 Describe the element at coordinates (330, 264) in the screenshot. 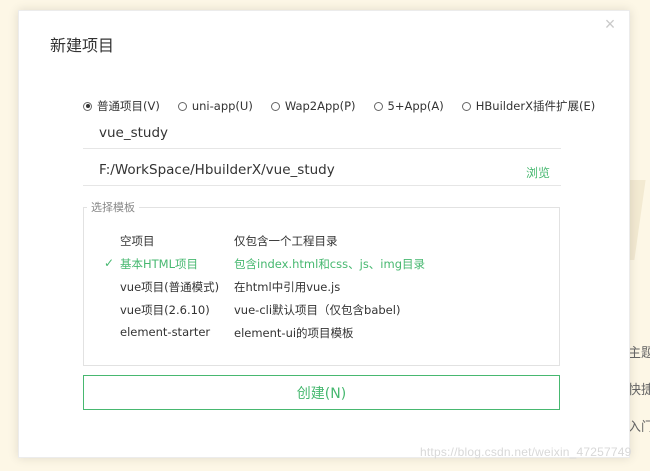

I see `template-desc: 包含index.html和css、js、img目录` at that location.